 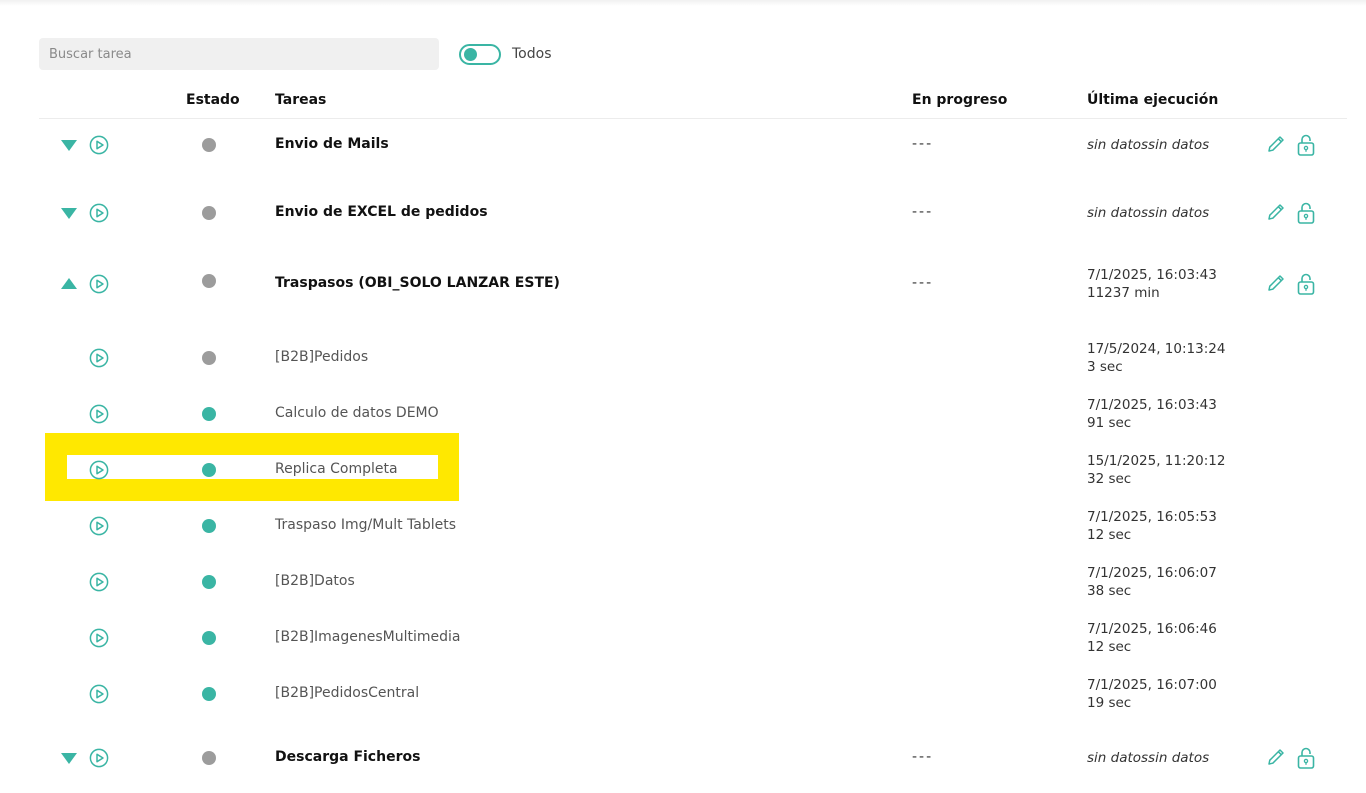 I want to click on task-name: Calculo de datos DEMO, so click(x=357, y=413).